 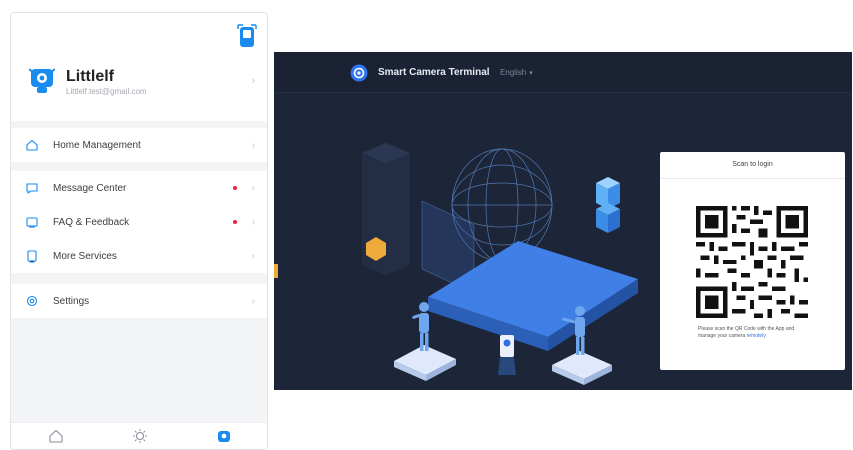 I want to click on message-icon, so click(x=32, y=189).